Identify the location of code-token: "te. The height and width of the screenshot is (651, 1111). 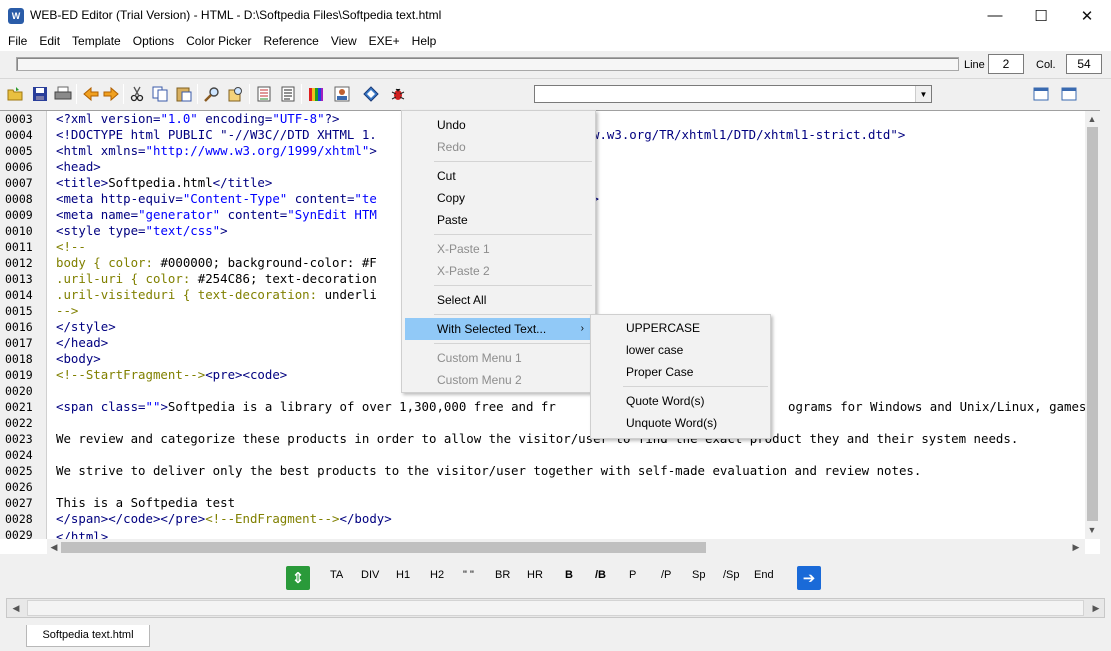
(365, 198).